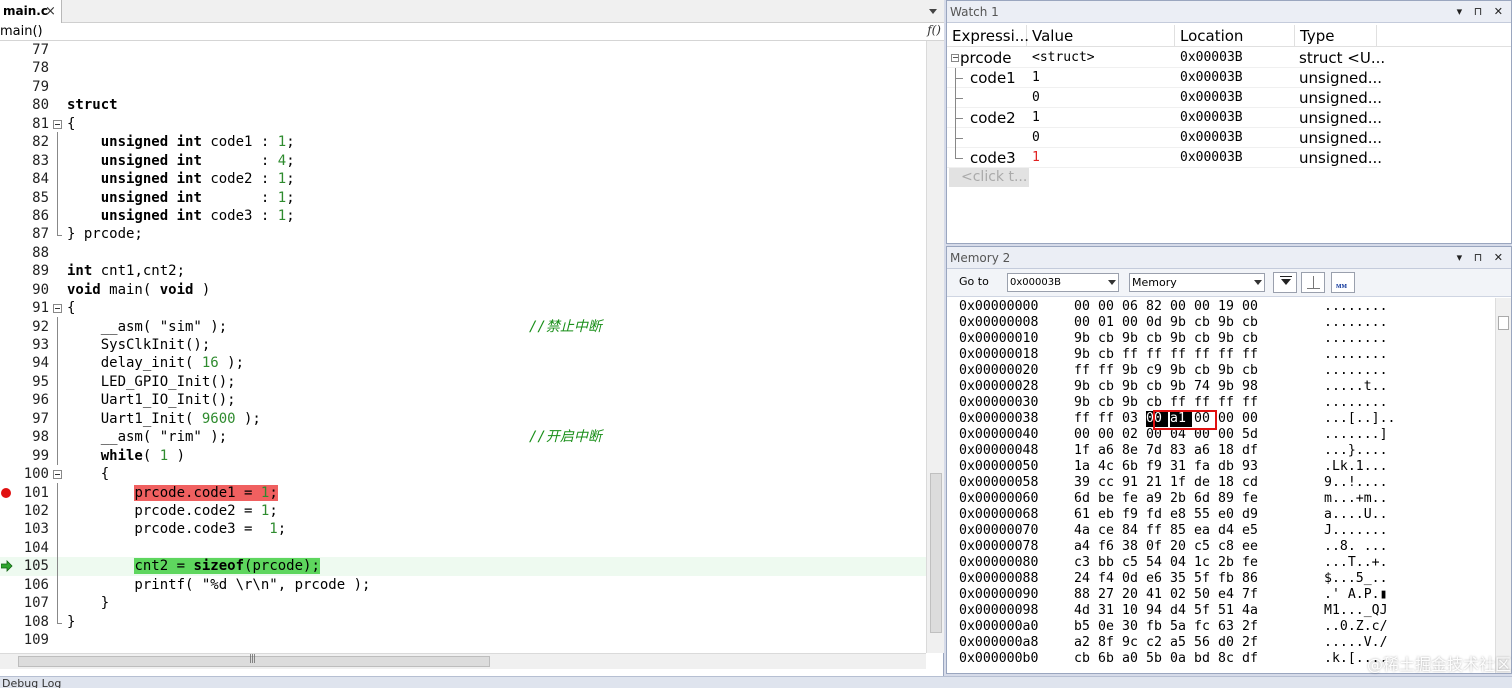  I want to click on memory-byte: d4, so click(1181, 611).